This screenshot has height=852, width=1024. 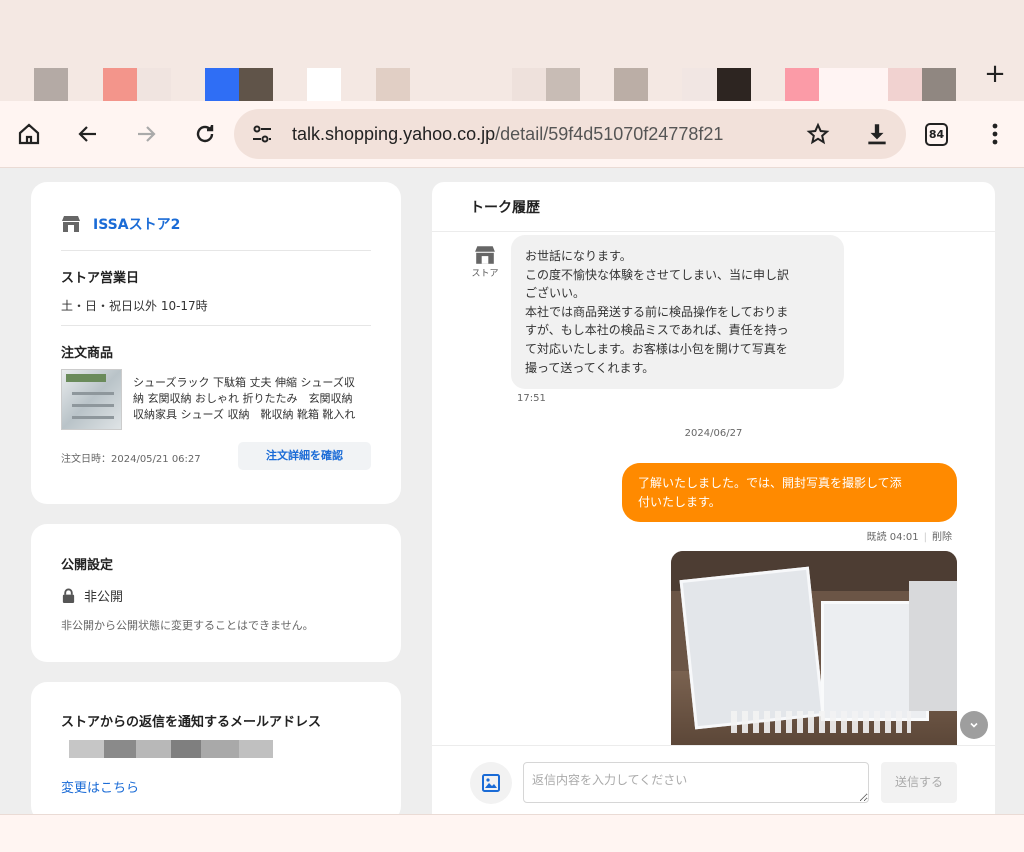 I want to click on privacy-status-text: 非公開, so click(x=104, y=597).